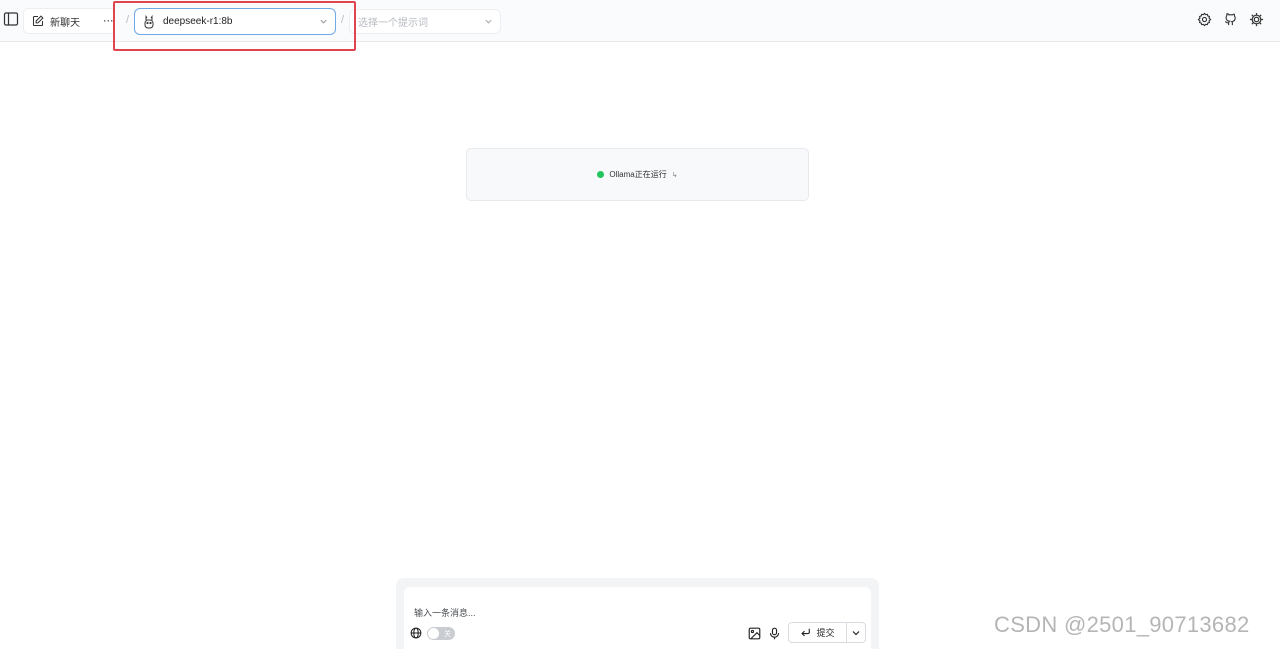 This screenshot has width=1280, height=649. What do you see at coordinates (433, 633) in the screenshot?
I see `toggle-knob` at bounding box center [433, 633].